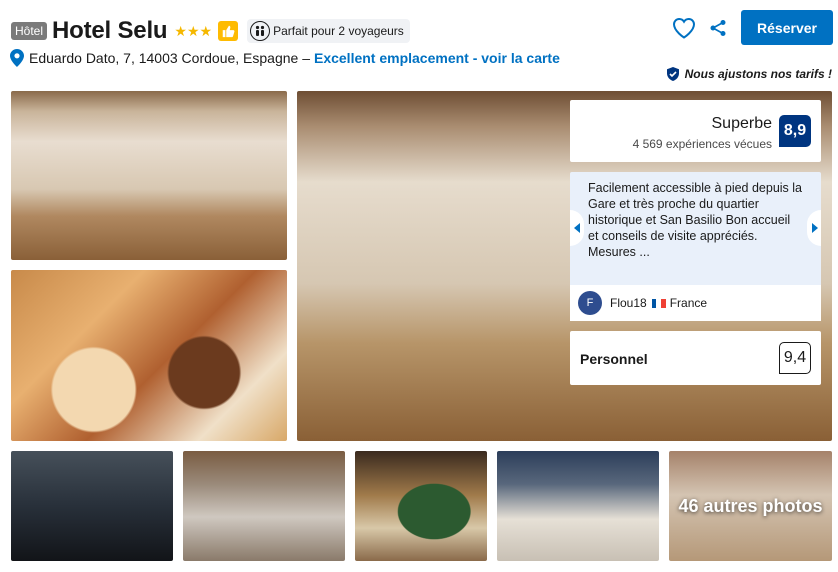  I want to click on review-count: 4 569 expériences vécues, so click(702, 144).